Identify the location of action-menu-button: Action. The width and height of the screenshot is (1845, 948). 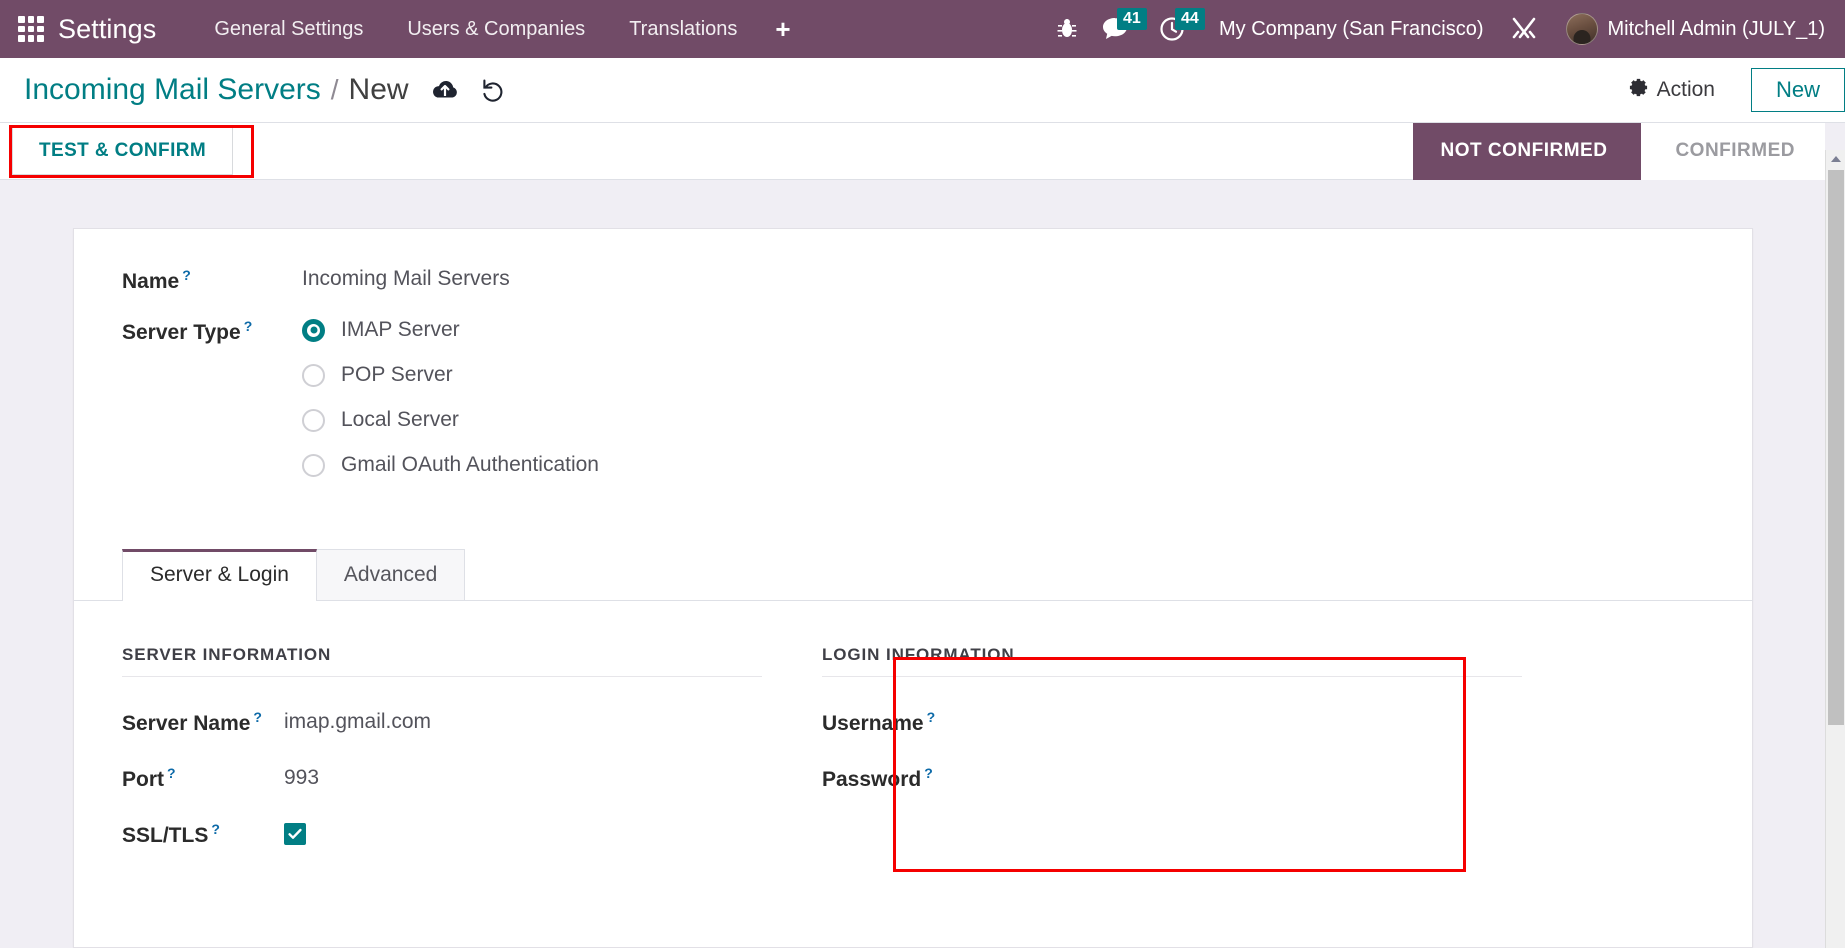
(1671, 90).